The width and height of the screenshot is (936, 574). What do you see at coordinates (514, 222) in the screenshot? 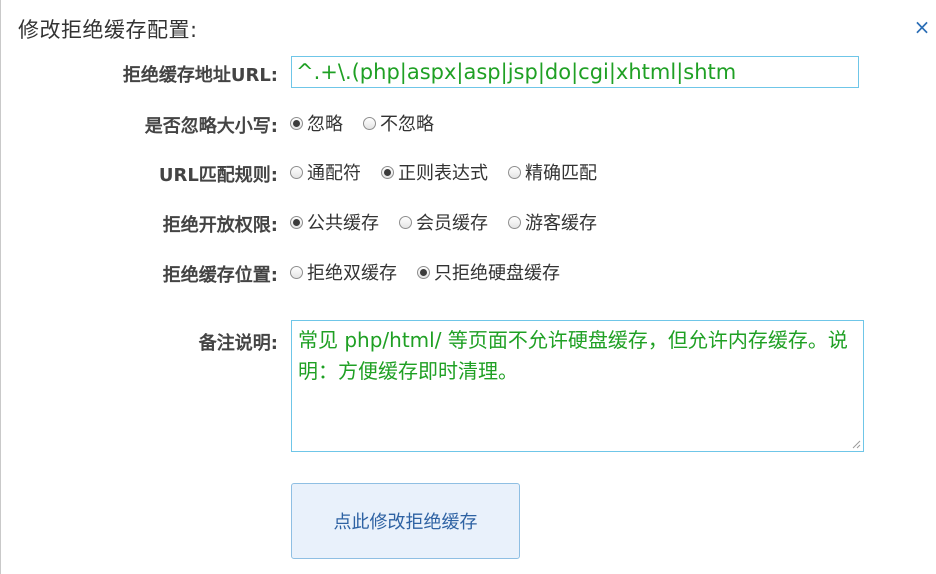
I see `radio-guest-cache` at bounding box center [514, 222].